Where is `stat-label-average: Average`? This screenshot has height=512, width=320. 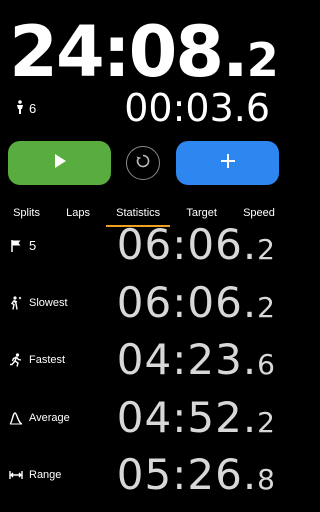
stat-label-average: Average is located at coordinates (39, 418).